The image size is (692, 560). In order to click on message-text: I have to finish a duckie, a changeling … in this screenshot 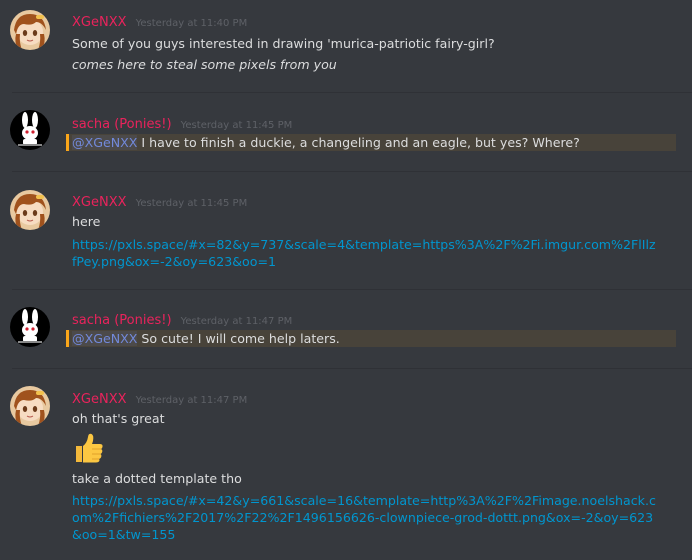, I will do `click(358, 142)`.